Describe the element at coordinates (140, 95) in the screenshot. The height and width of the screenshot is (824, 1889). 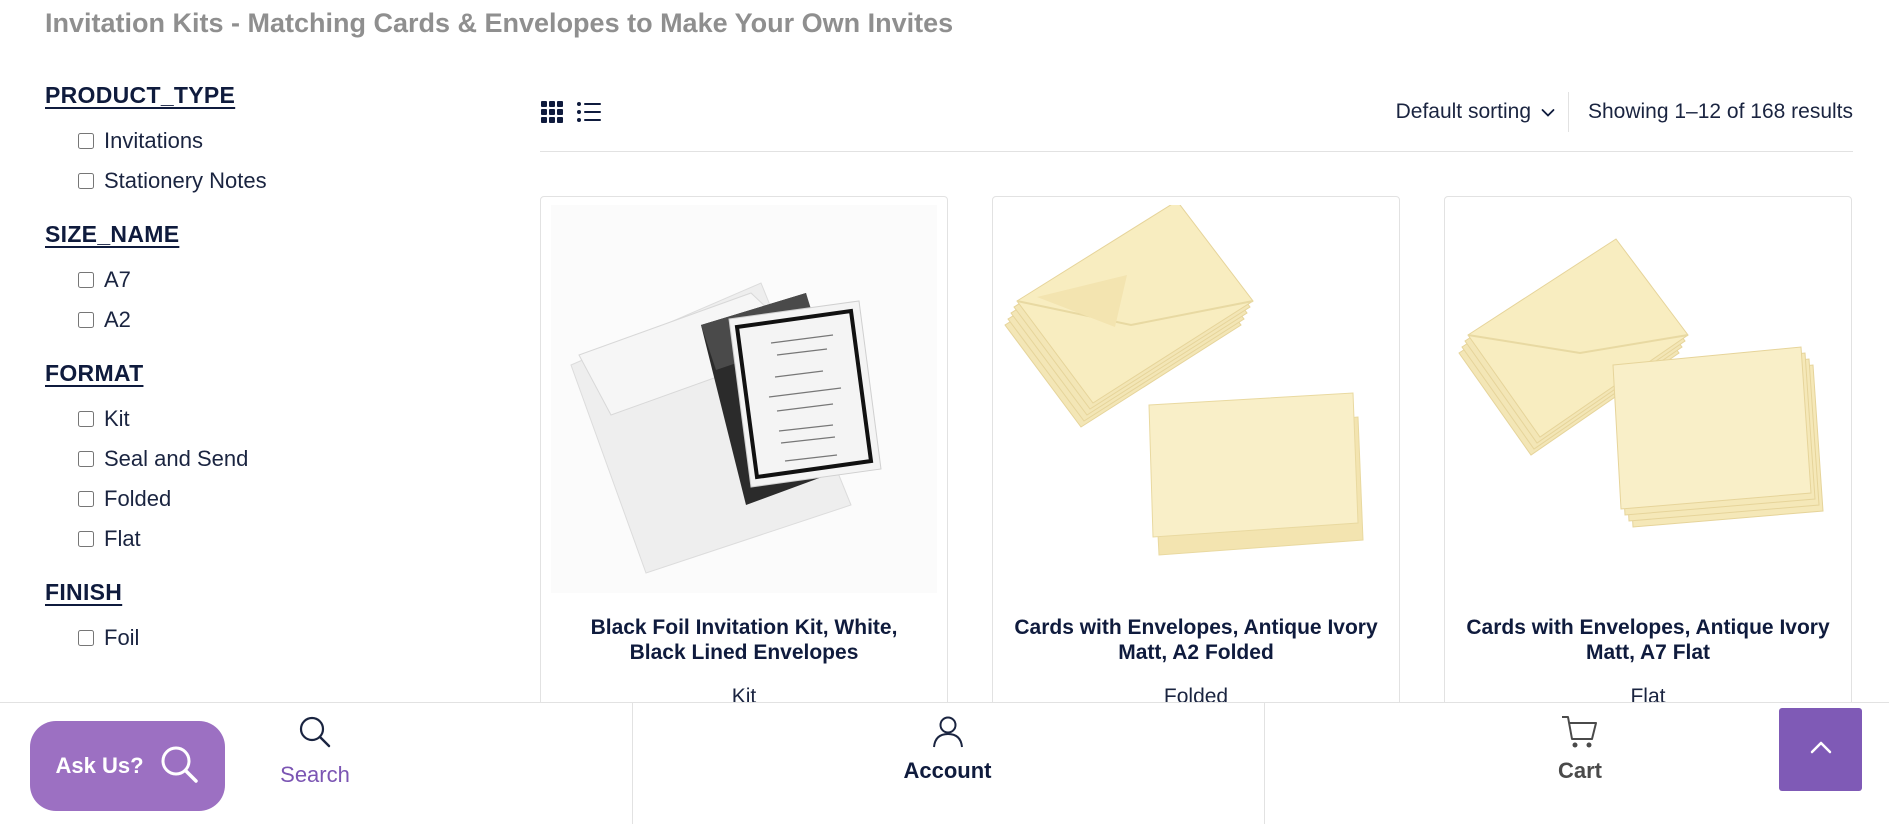
I see `filter-heading-product-type: PRODUCT_TYPE` at that location.